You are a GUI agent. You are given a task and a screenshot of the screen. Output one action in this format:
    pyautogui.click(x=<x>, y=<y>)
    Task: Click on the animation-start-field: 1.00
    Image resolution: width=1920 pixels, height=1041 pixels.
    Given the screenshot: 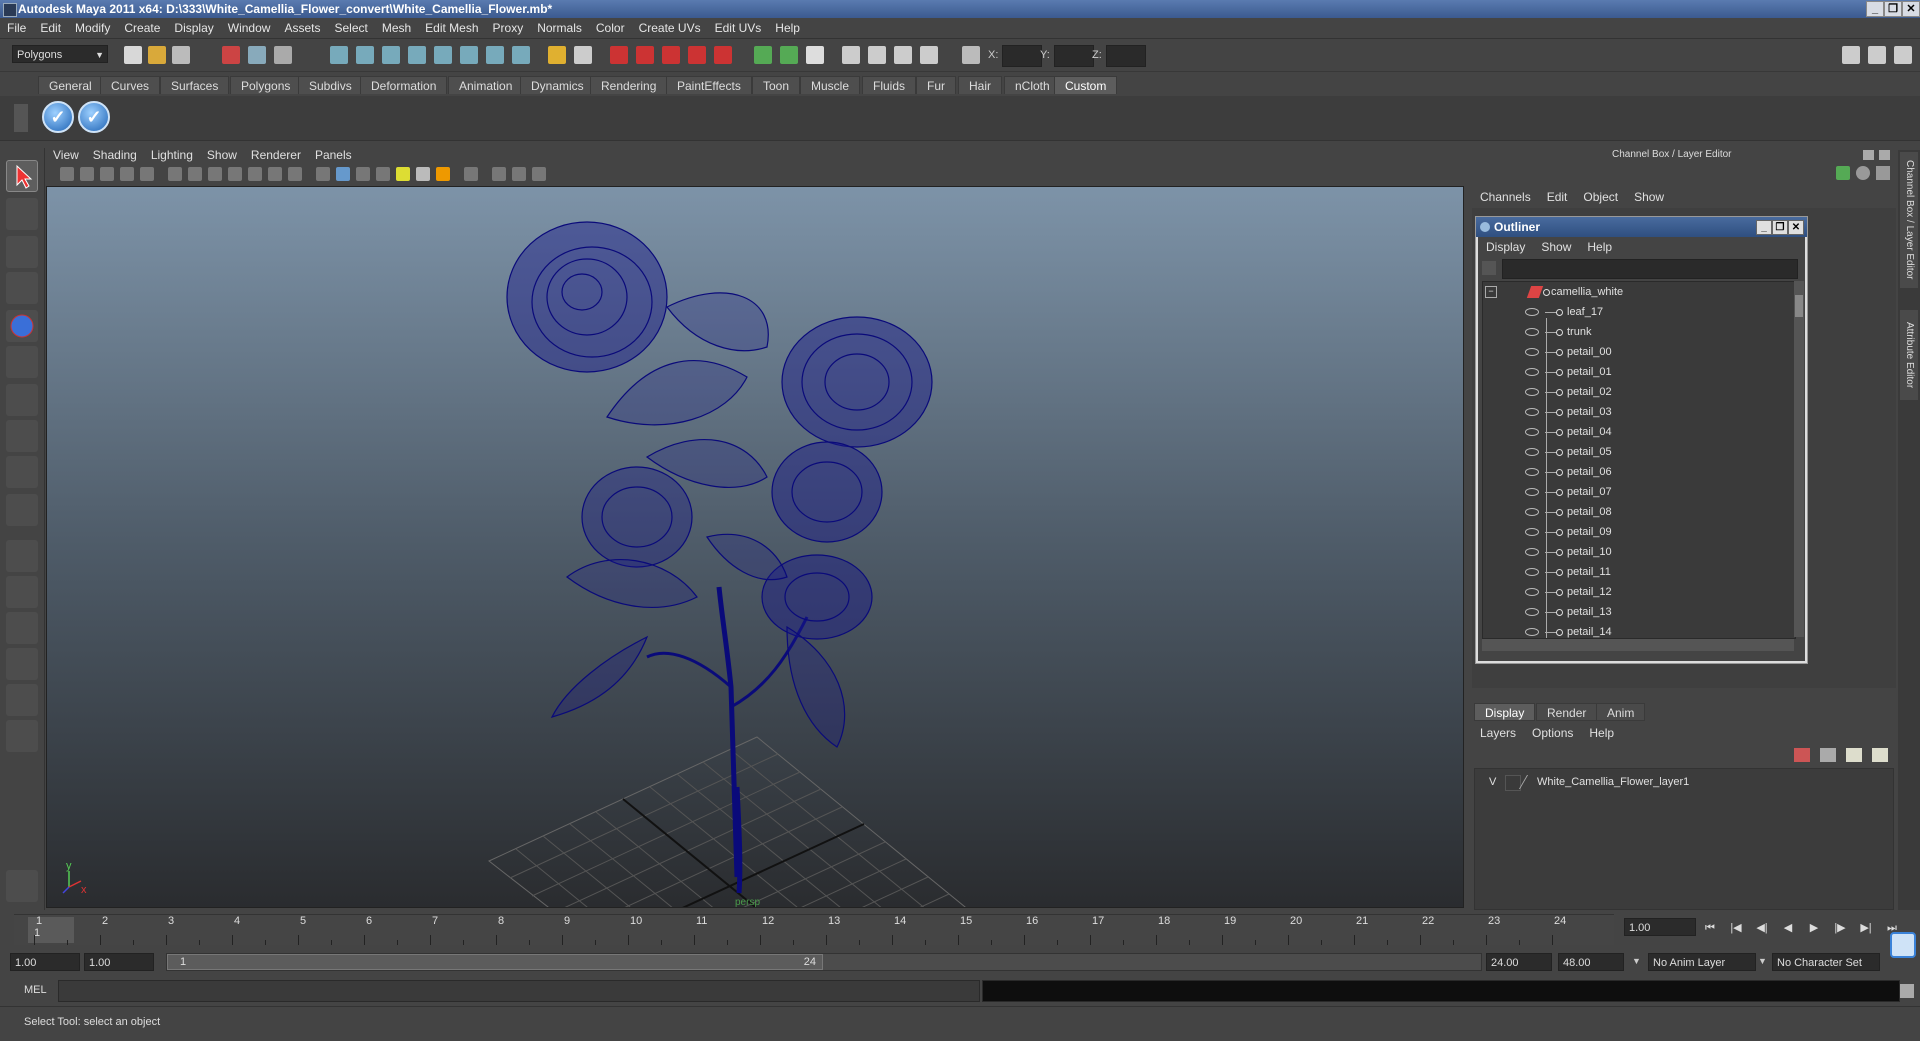 What is the action you would take?
    pyautogui.click(x=45, y=962)
    